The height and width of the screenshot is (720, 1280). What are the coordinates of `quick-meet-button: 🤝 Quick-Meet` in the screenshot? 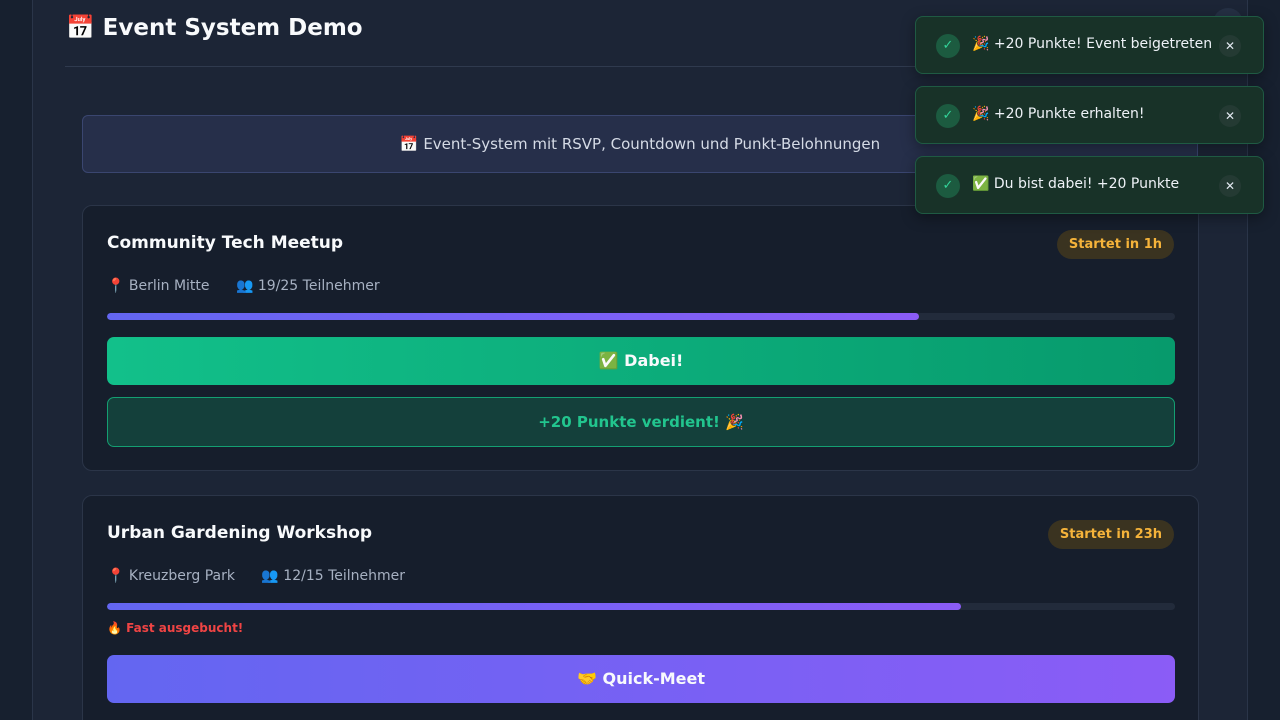 It's located at (641, 679).